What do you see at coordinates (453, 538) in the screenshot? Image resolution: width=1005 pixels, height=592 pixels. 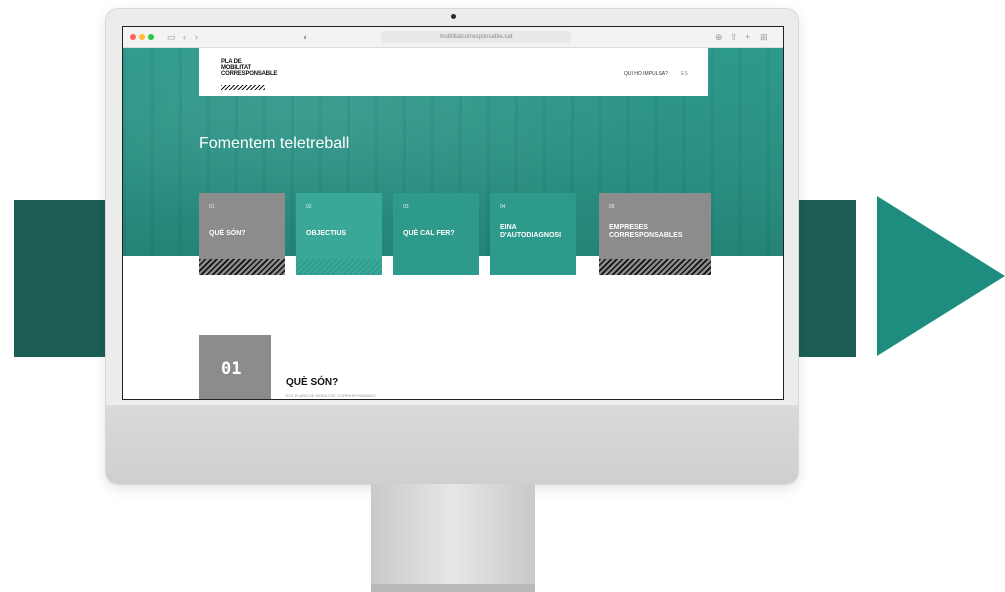 I see `monitor-stand` at bounding box center [453, 538].